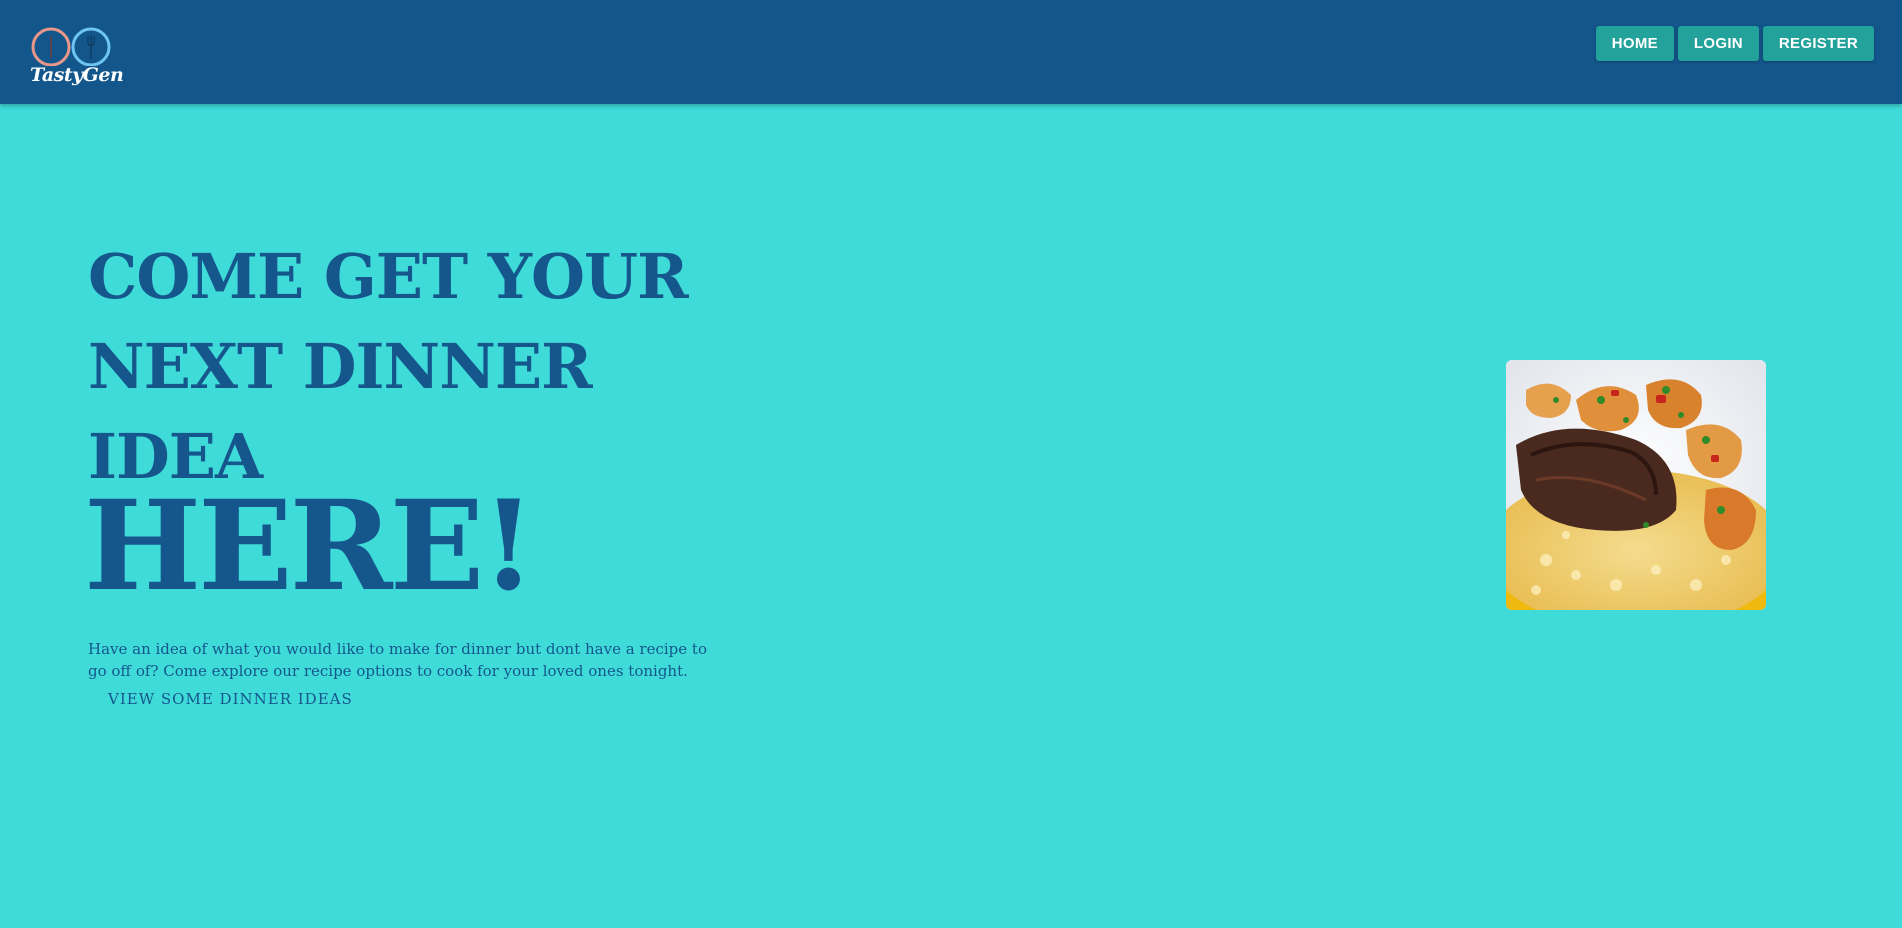  I want to click on hero-food-image, so click(1636, 485).